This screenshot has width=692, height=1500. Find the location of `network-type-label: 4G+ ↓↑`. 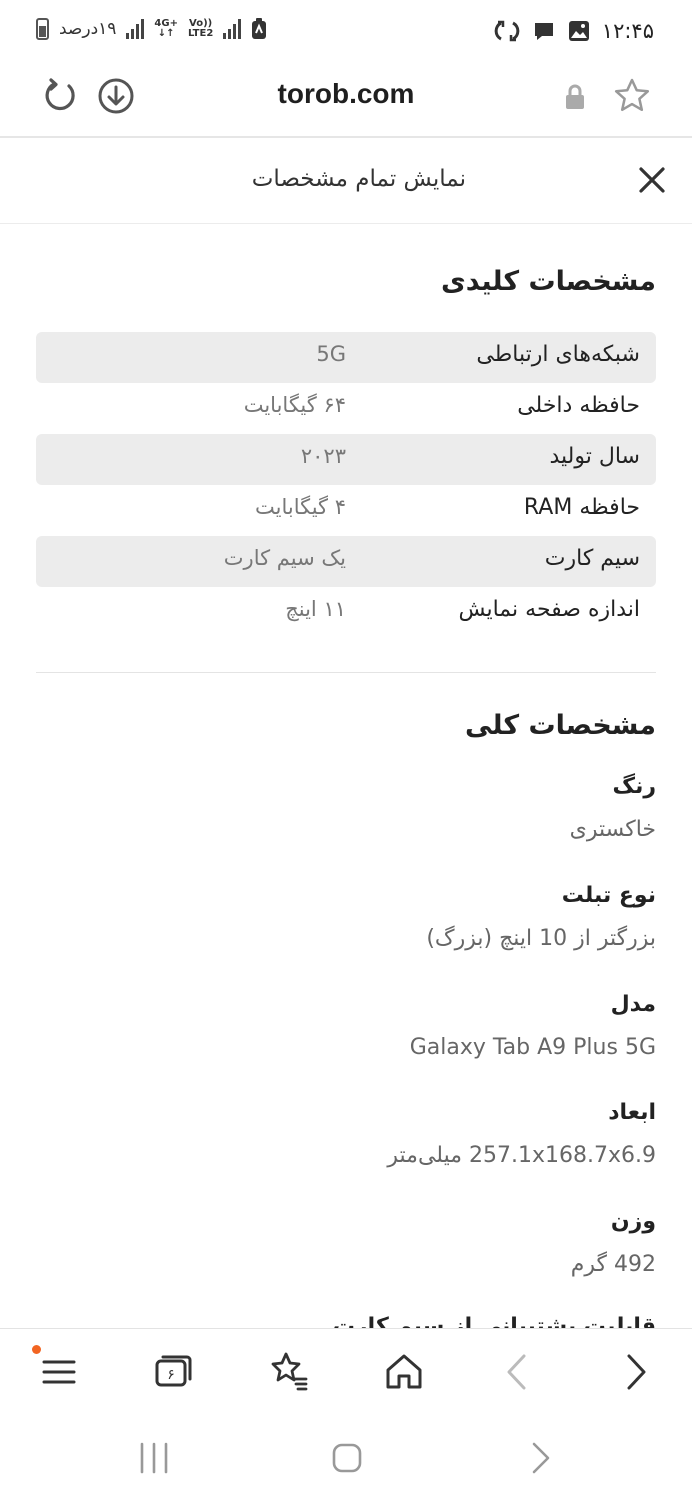

network-type-label: 4G+ ↓↑ is located at coordinates (166, 28).